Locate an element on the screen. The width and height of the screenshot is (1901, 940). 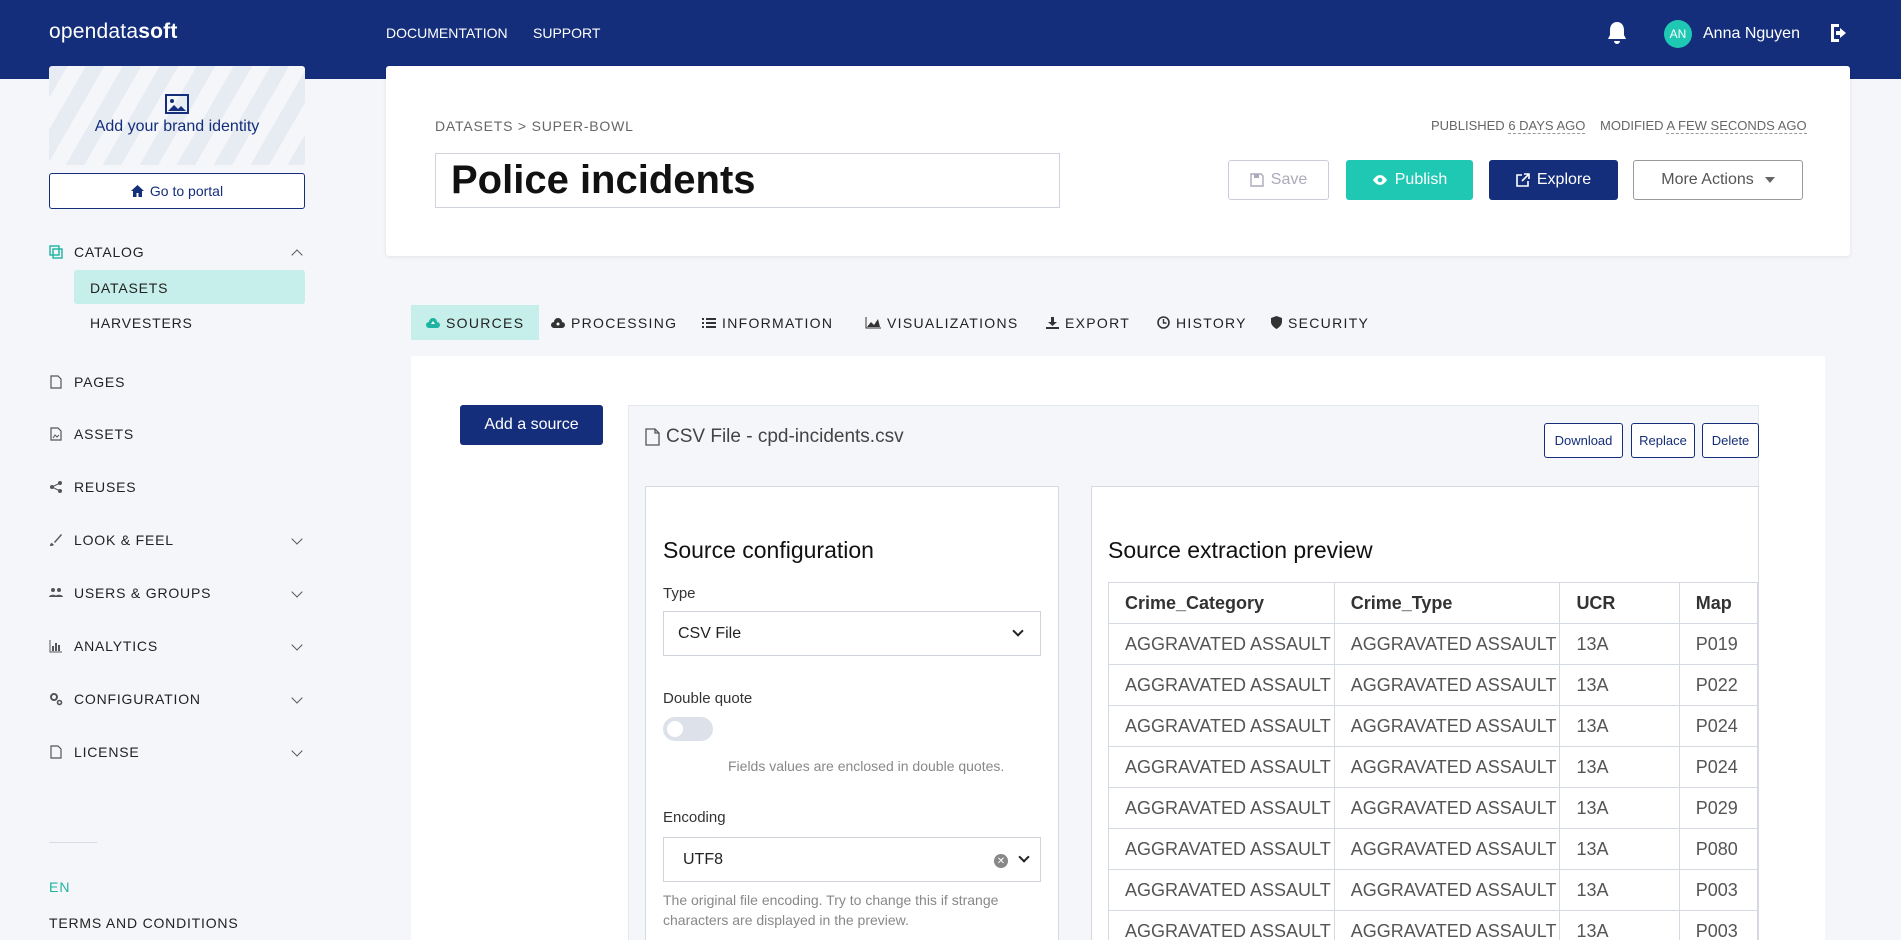
table-header-row: Crime_Category Crime_Type UCR Map is located at coordinates (1433, 603).